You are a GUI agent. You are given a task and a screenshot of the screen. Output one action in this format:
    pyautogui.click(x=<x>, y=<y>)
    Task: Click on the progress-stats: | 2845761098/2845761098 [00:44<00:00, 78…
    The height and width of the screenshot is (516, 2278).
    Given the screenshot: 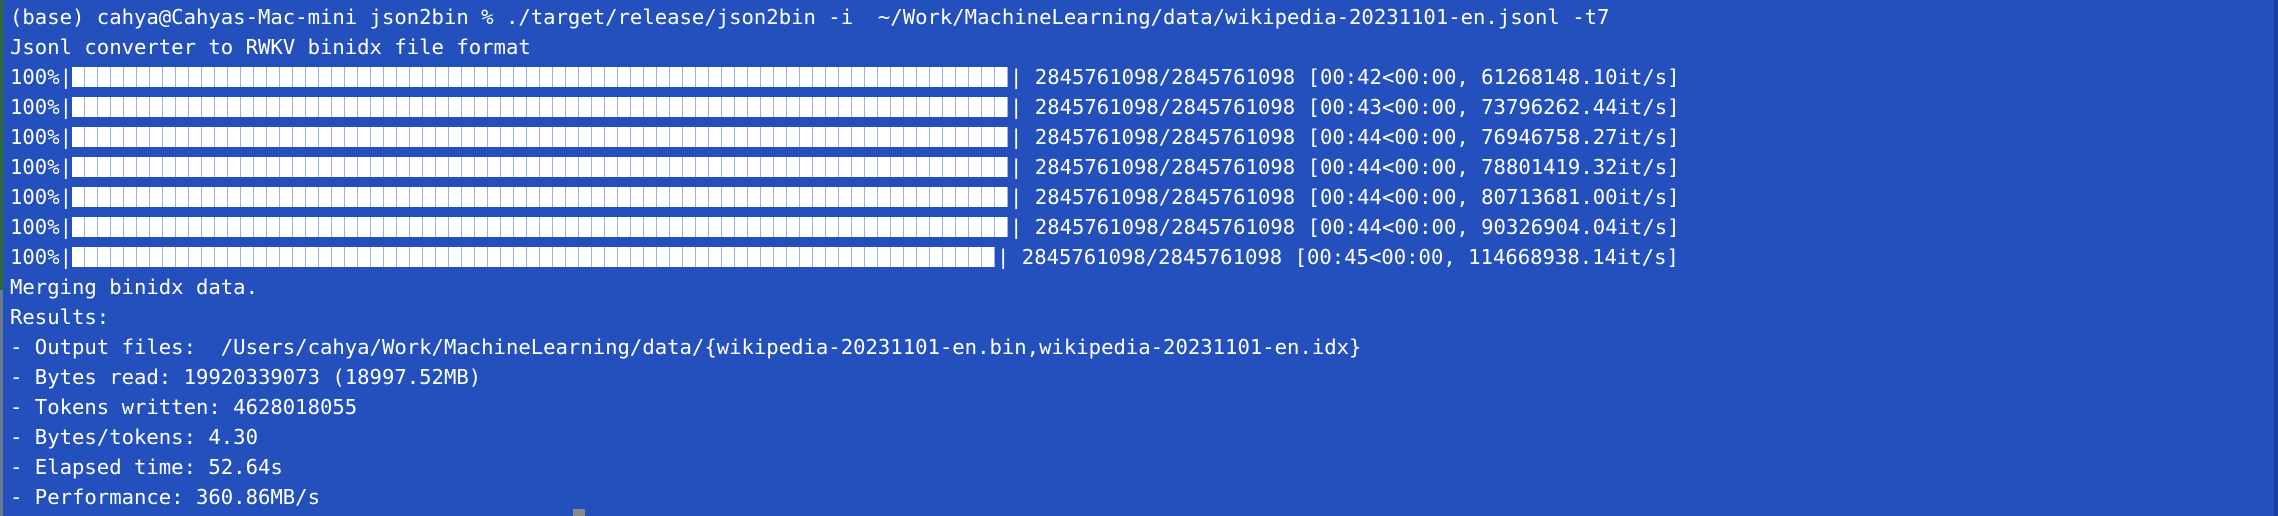 What is the action you would take?
    pyautogui.click(x=1345, y=167)
    